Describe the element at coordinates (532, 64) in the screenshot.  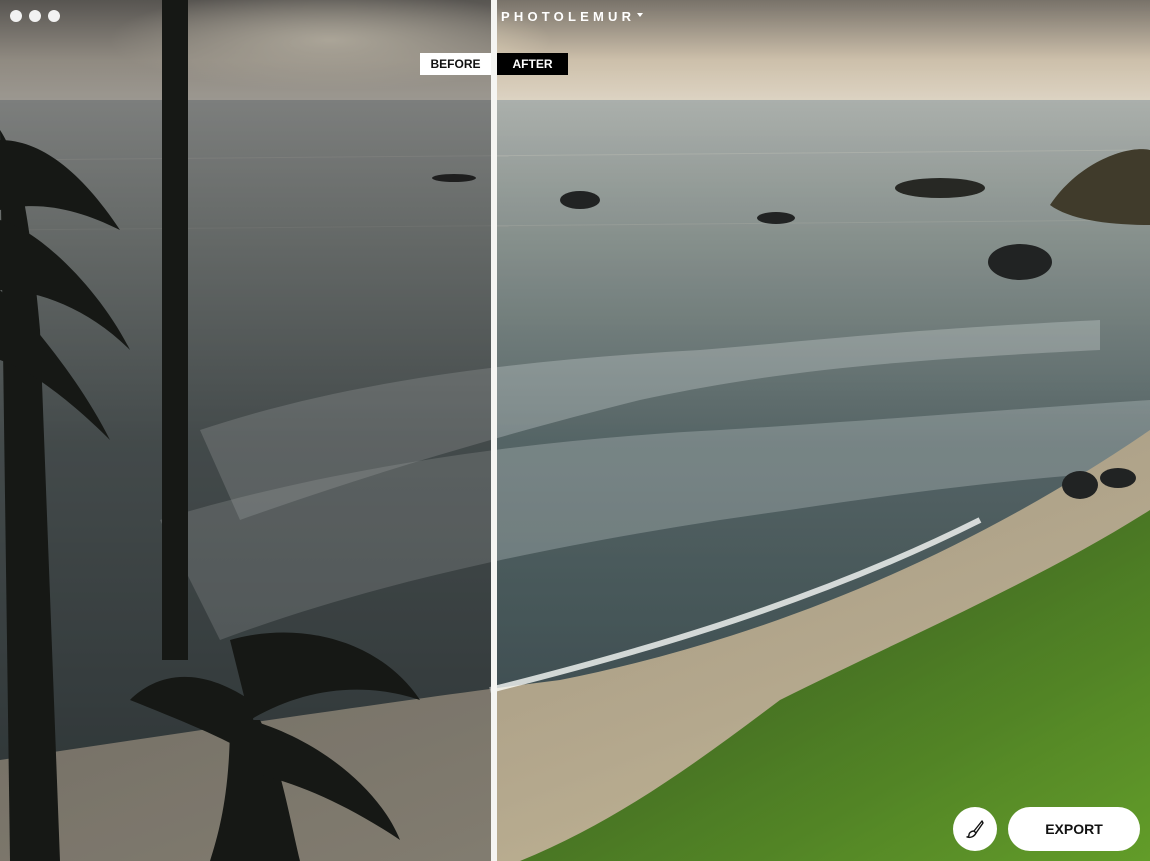
I see `after-label: AFTER` at that location.